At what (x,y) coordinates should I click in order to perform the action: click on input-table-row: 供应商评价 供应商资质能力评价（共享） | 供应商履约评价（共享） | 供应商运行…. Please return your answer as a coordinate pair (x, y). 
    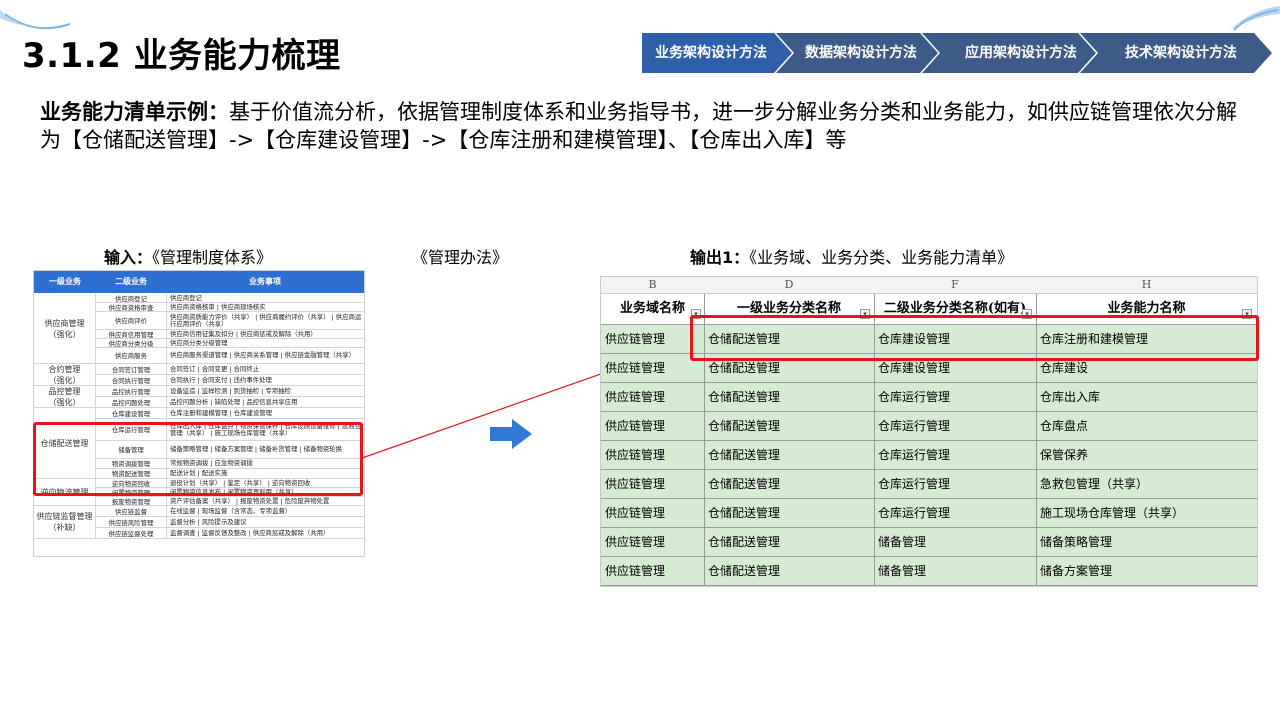
    Looking at the image, I should click on (230, 321).